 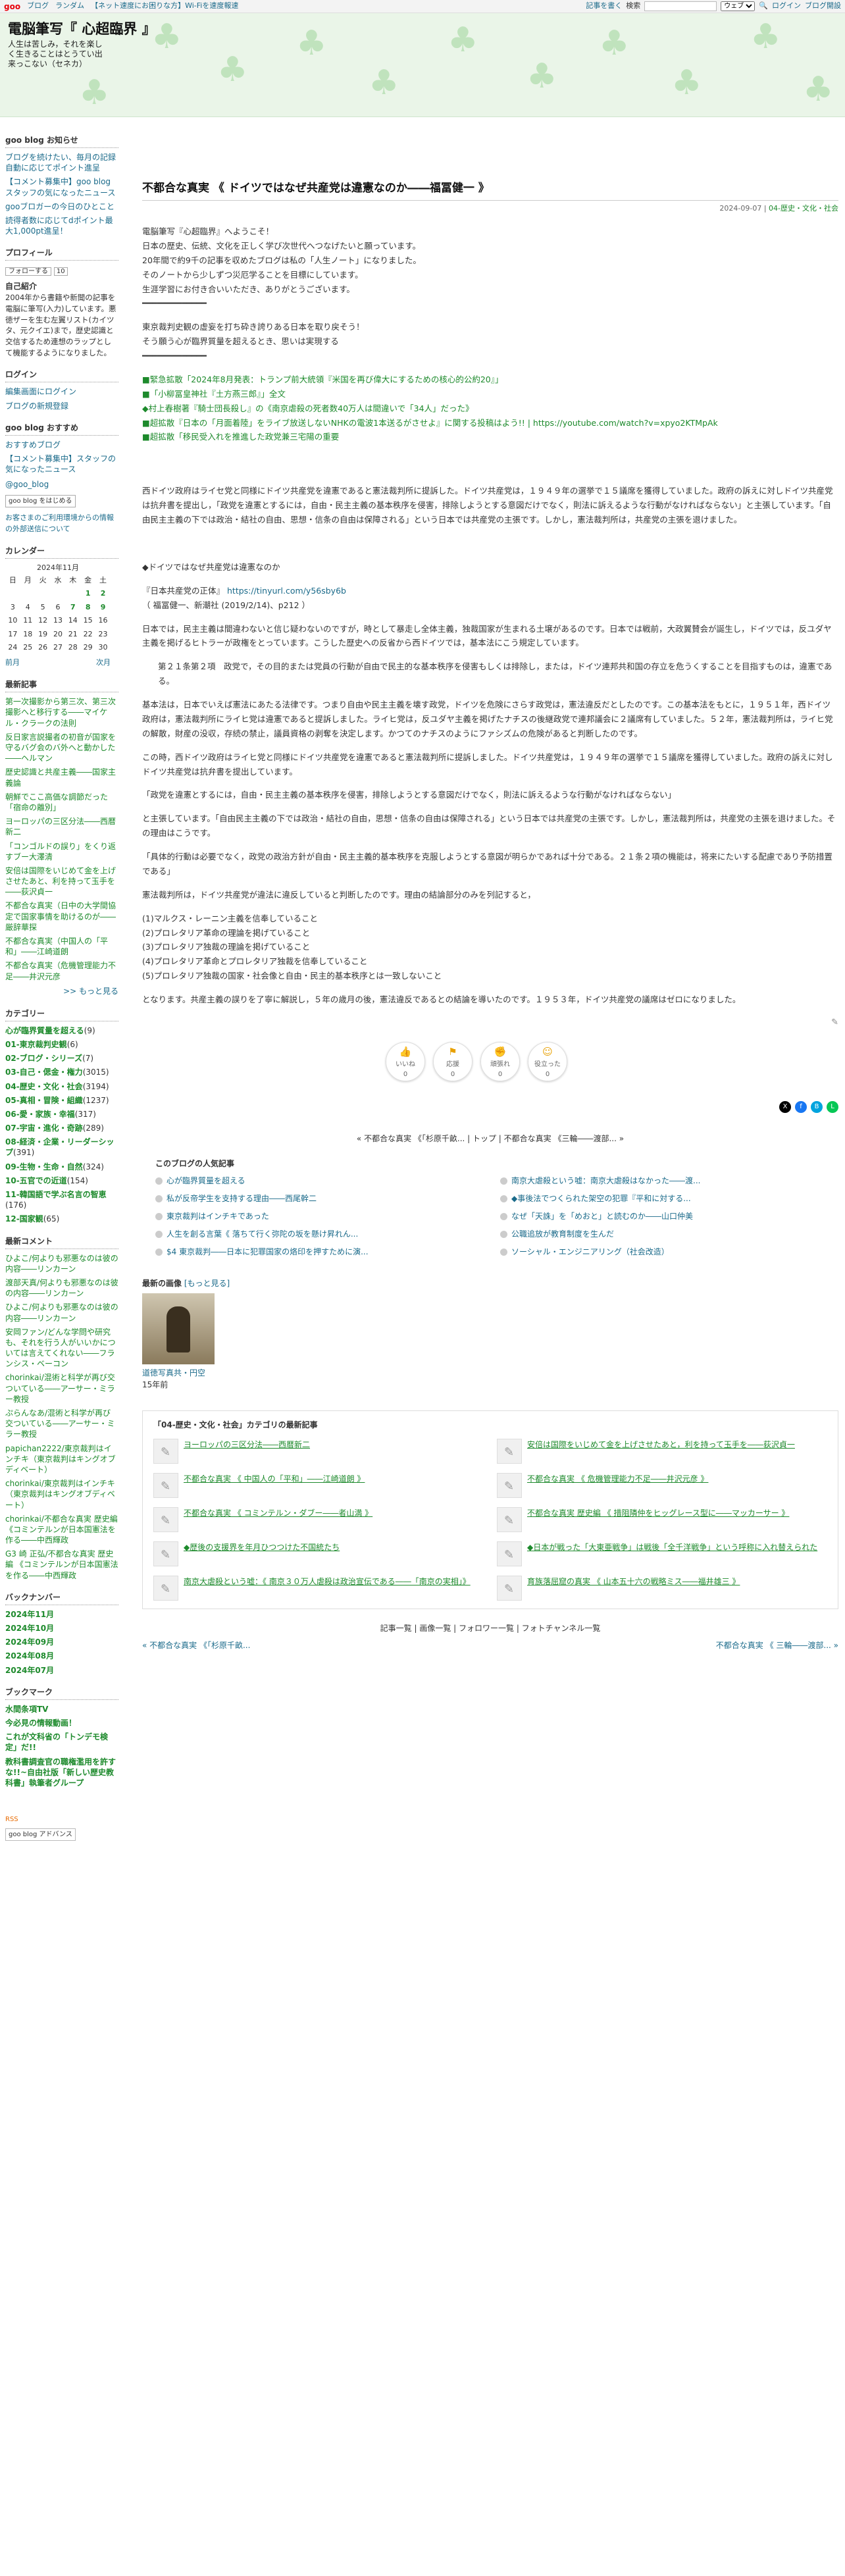 What do you see at coordinates (785, 1107) in the screenshot?
I see `x-share-icon: X` at bounding box center [785, 1107].